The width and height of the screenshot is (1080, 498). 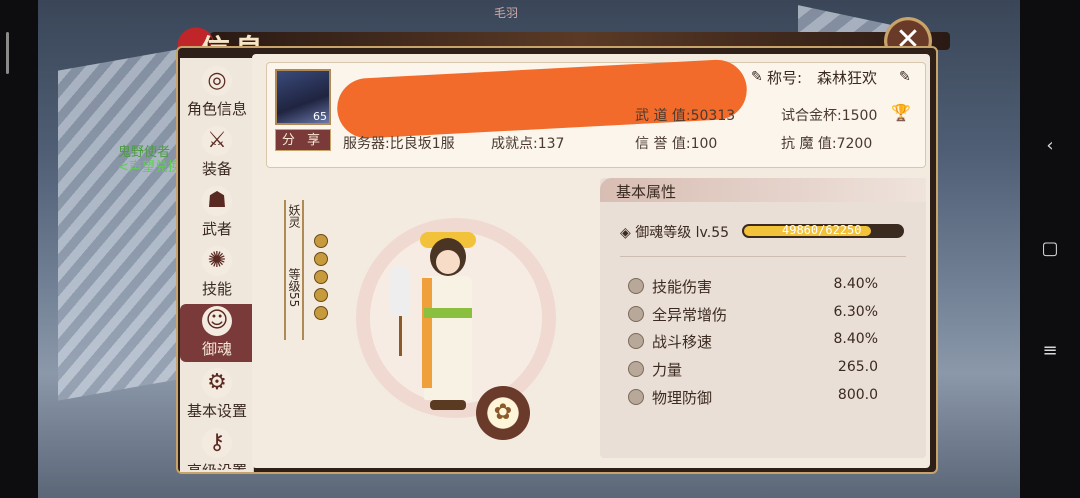 I want to click on attribute-header: 基本属性, so click(x=763, y=190).